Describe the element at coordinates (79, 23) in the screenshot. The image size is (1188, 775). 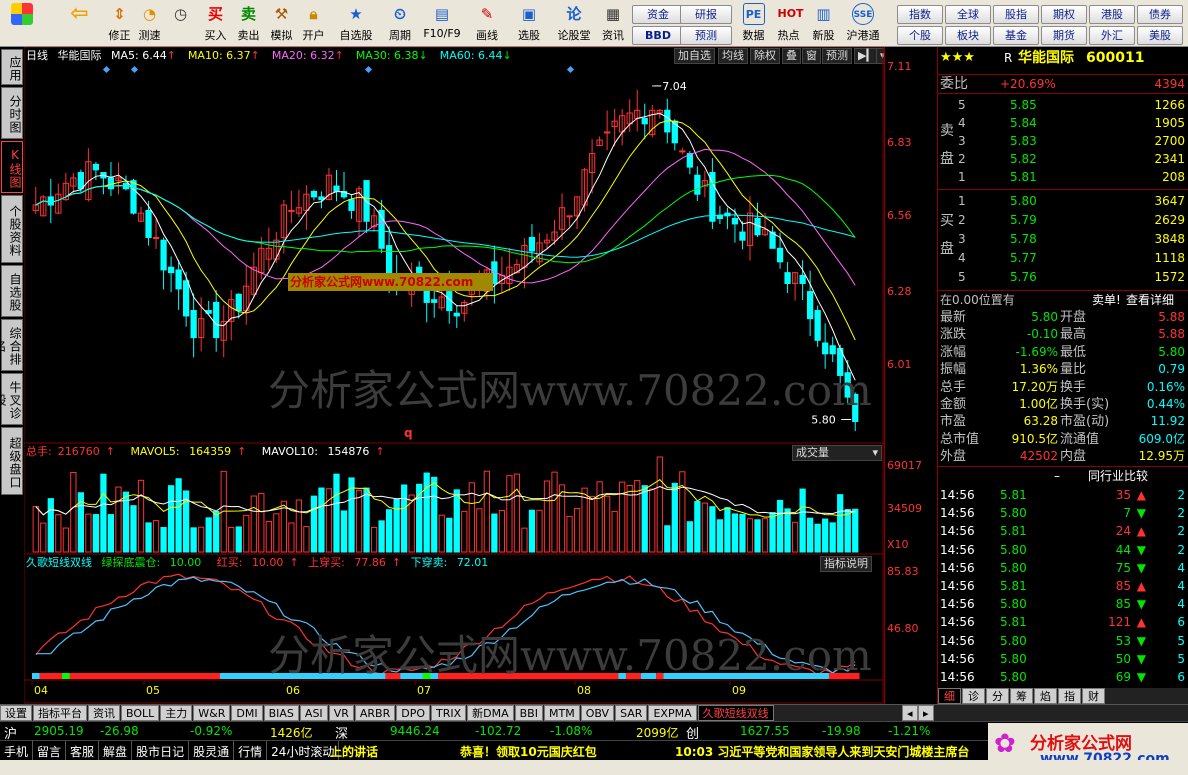
I see `back-button: ⇦` at that location.